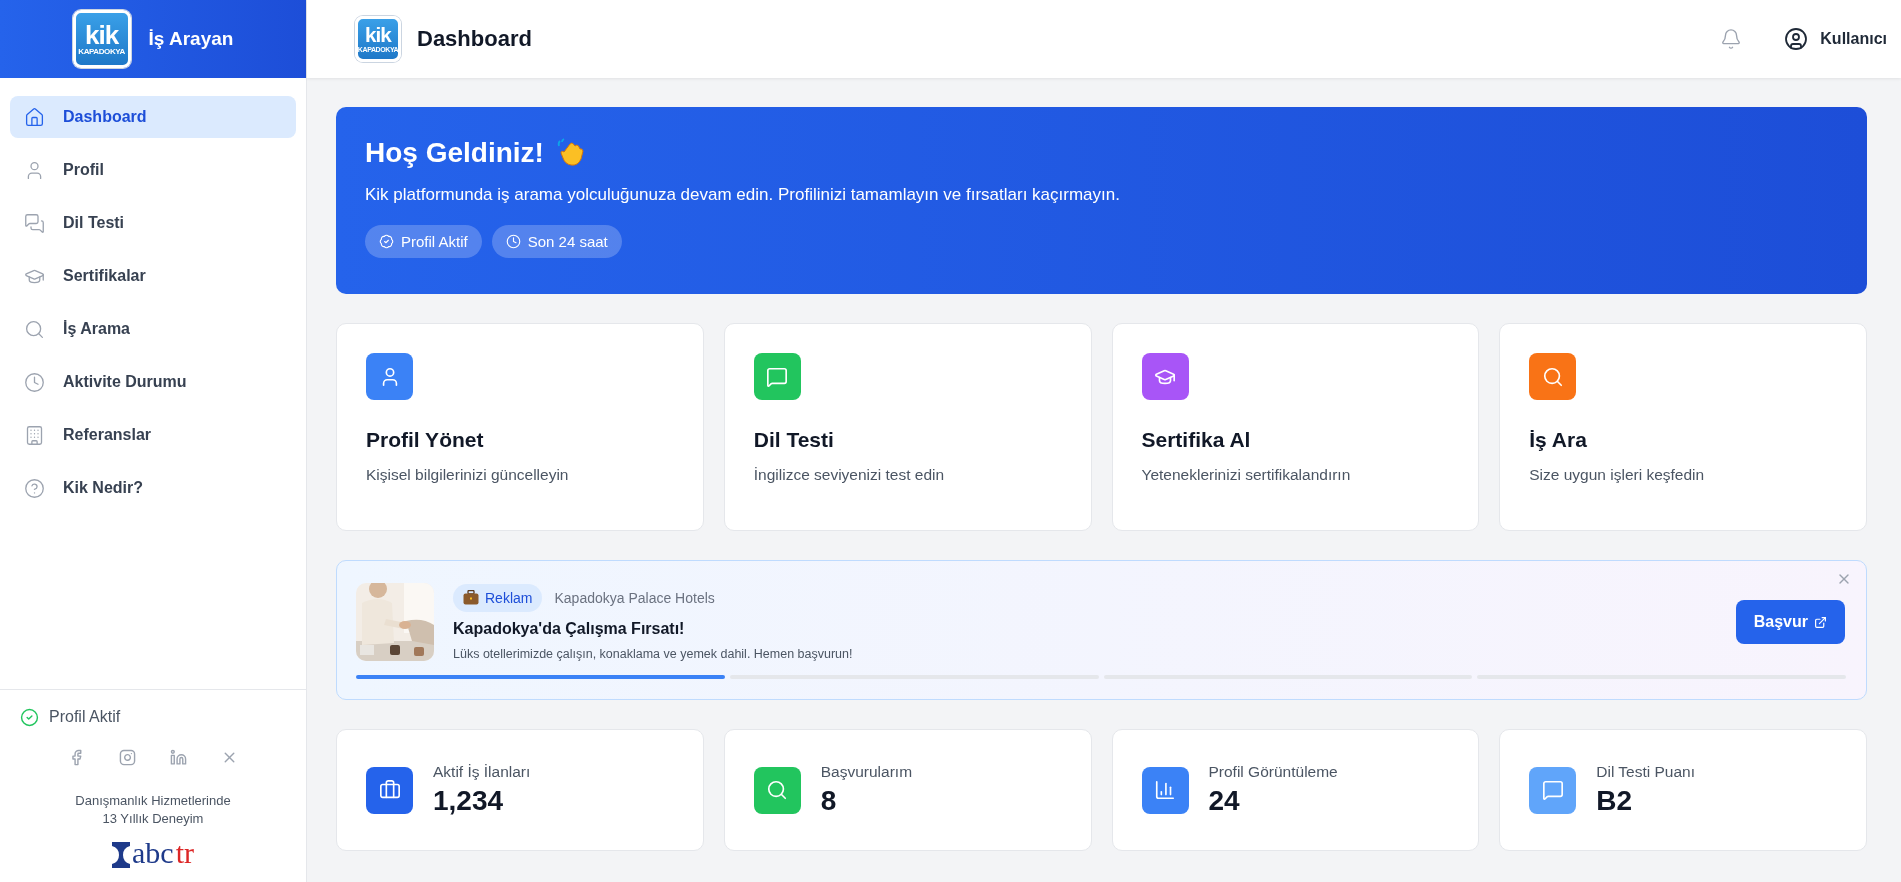 Image resolution: width=1901 pixels, height=882 pixels. What do you see at coordinates (468, 475) in the screenshot?
I see `card-description: Kişisel bilgilerinizi güncelleyin` at bounding box center [468, 475].